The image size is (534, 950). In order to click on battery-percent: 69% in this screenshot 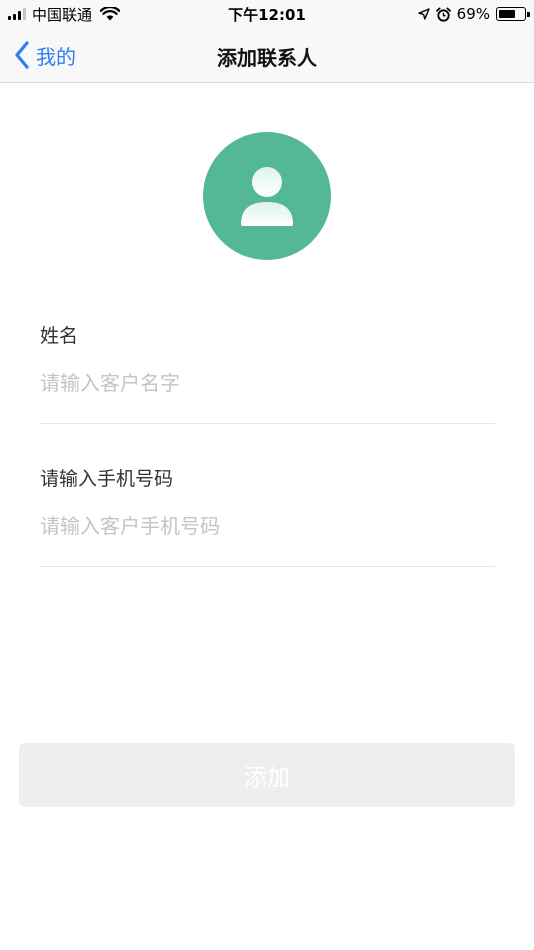, I will do `click(473, 14)`.